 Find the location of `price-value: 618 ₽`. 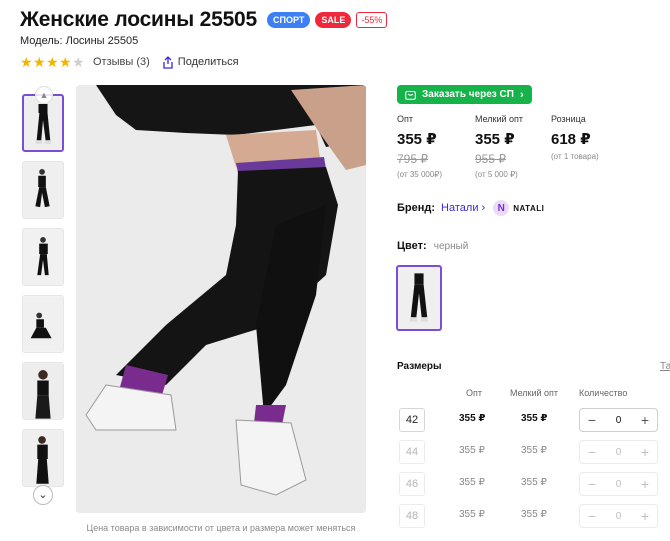

price-value: 618 ₽ is located at coordinates (571, 139).